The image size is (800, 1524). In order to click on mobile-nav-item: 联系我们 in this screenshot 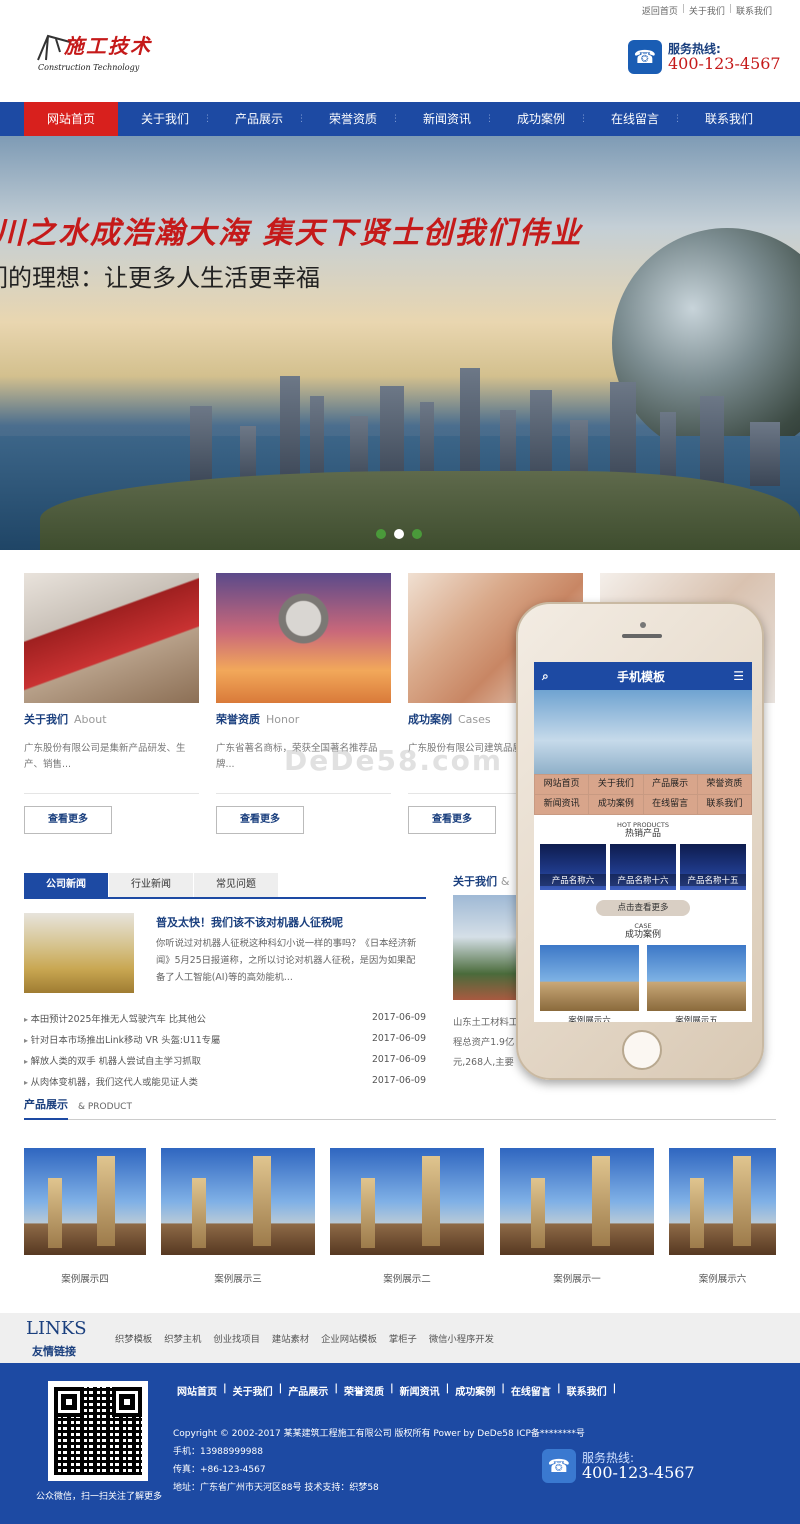, I will do `click(724, 804)`.